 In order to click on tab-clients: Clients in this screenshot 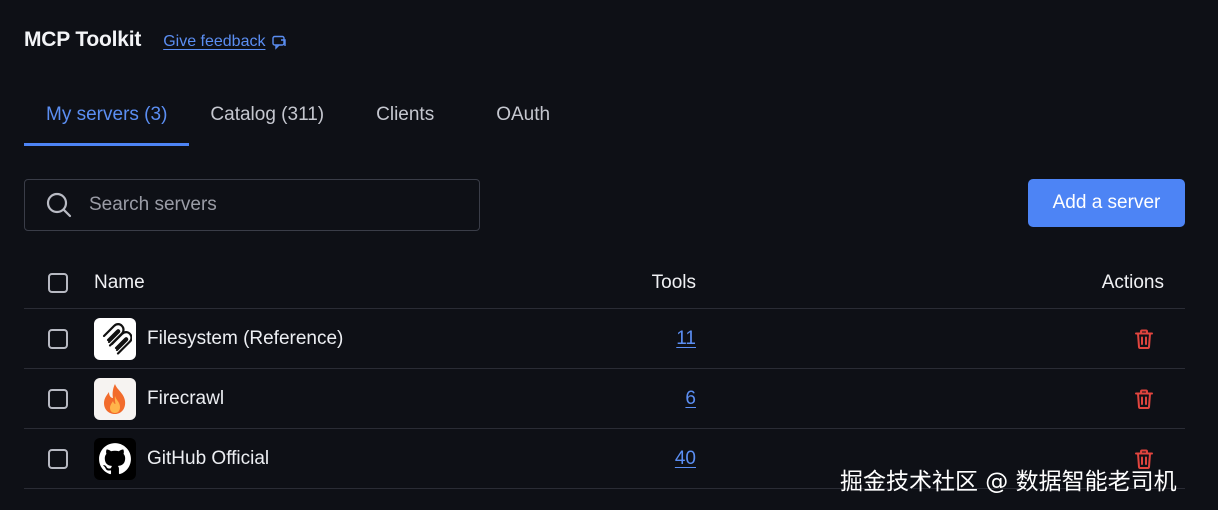, I will do `click(407, 115)`.